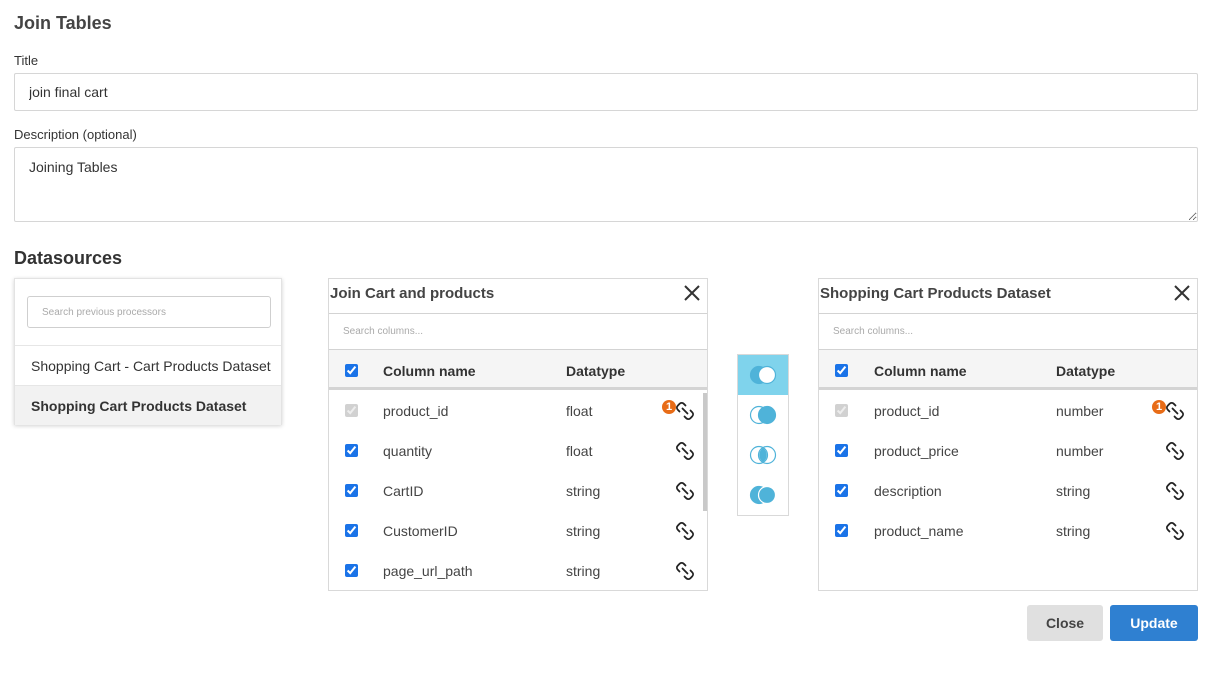  What do you see at coordinates (516, 411) in the screenshot?
I see `table-row: product_id float 1` at bounding box center [516, 411].